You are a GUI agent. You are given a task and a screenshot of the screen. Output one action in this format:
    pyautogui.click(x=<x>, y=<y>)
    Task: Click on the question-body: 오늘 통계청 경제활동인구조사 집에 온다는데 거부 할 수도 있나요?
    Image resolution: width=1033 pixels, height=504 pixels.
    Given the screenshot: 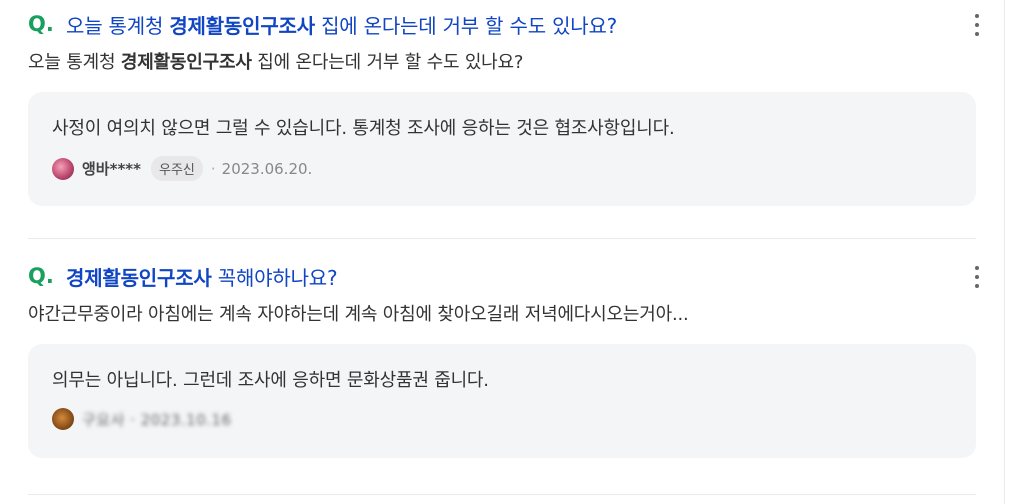 What is the action you would take?
    pyautogui.click(x=276, y=62)
    